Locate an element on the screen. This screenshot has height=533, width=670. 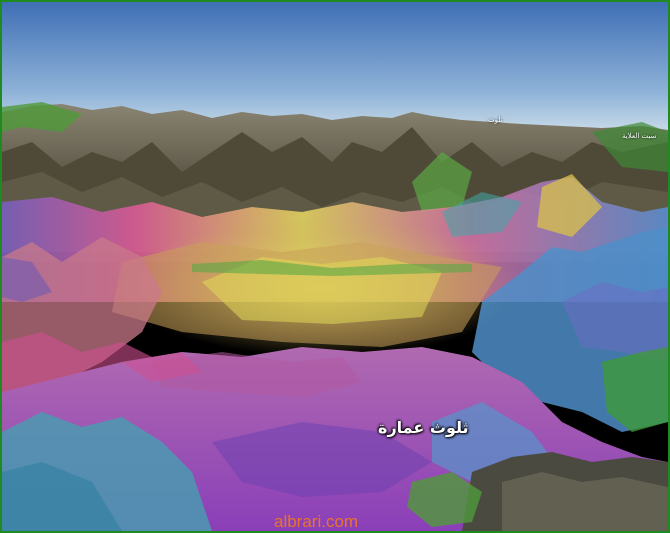
watermark: albrari.com is located at coordinates (316, 521).